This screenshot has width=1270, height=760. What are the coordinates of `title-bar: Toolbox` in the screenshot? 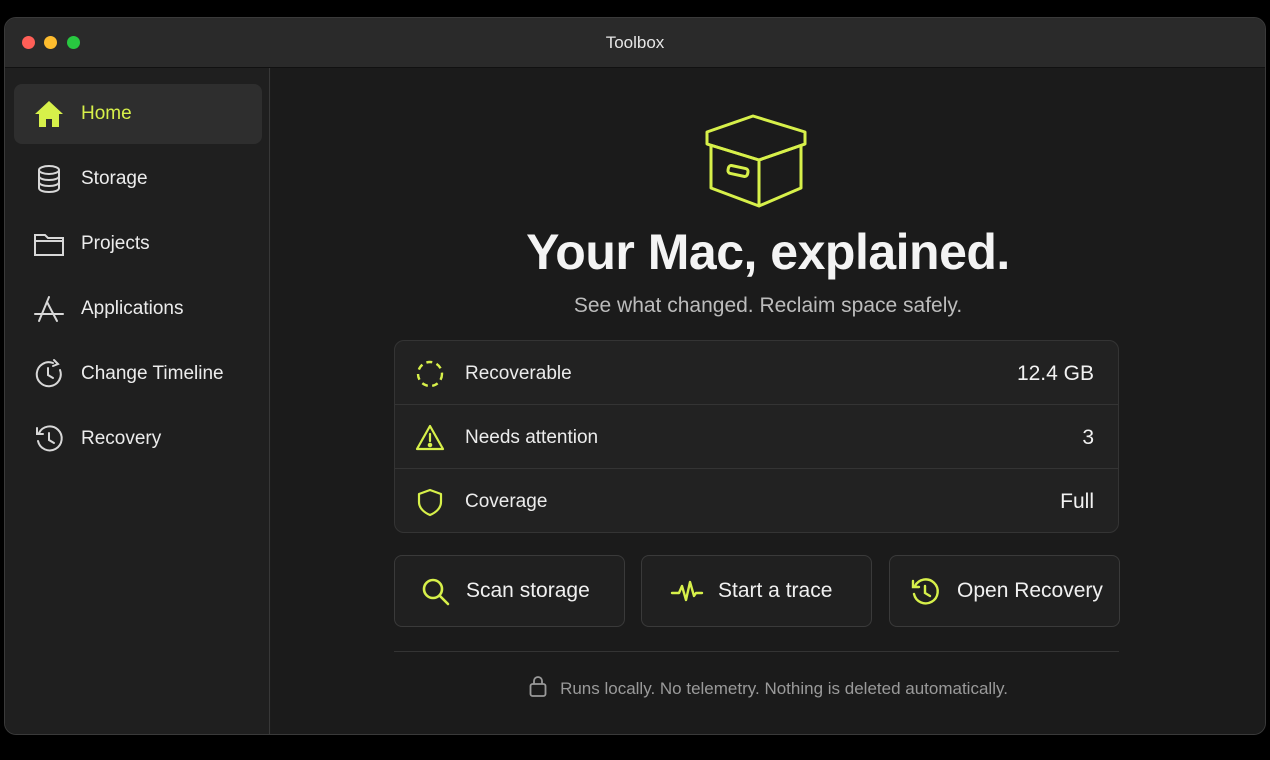 It's located at (635, 43).